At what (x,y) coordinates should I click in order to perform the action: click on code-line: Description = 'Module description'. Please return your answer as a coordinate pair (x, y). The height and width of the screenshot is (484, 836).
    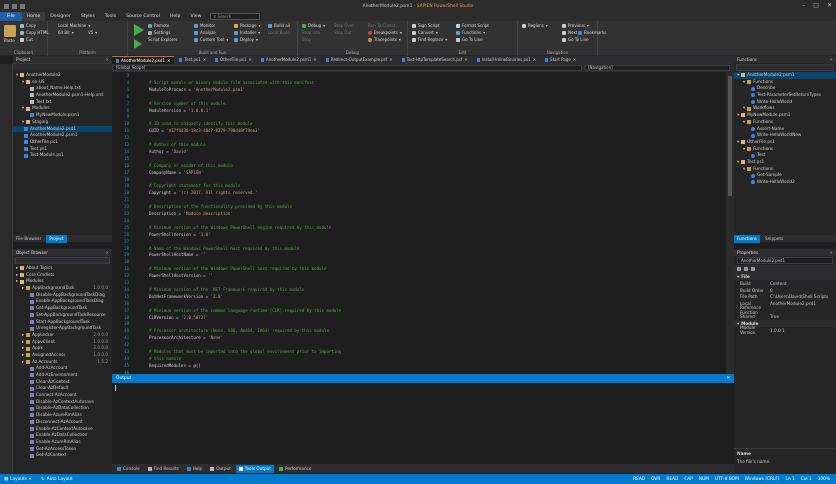
    Looking at the image, I should click on (191, 213).